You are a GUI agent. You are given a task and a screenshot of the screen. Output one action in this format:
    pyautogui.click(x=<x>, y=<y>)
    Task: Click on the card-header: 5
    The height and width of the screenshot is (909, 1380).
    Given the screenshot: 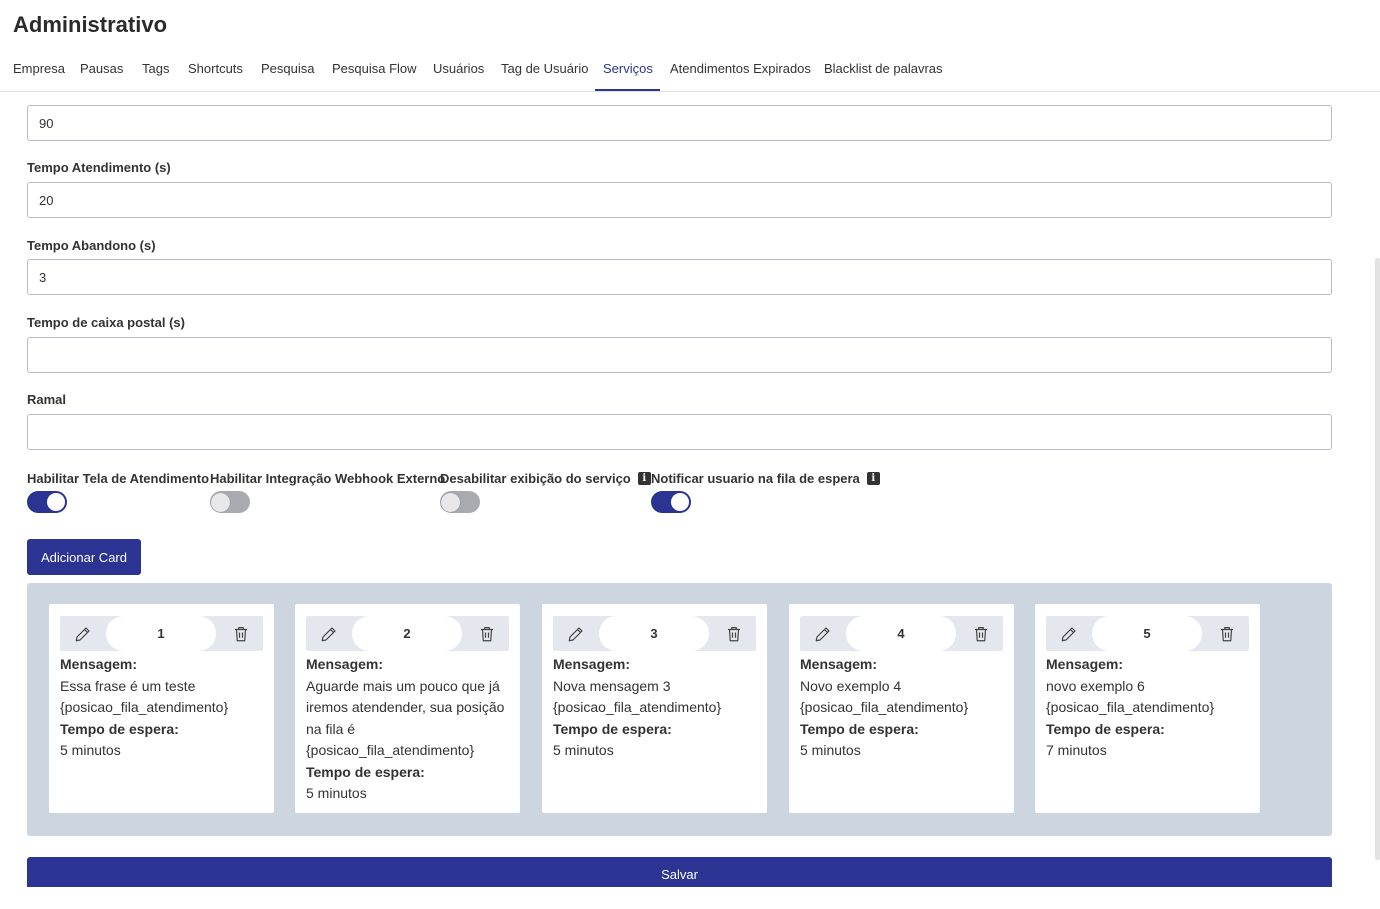 What is the action you would take?
    pyautogui.click(x=1147, y=633)
    